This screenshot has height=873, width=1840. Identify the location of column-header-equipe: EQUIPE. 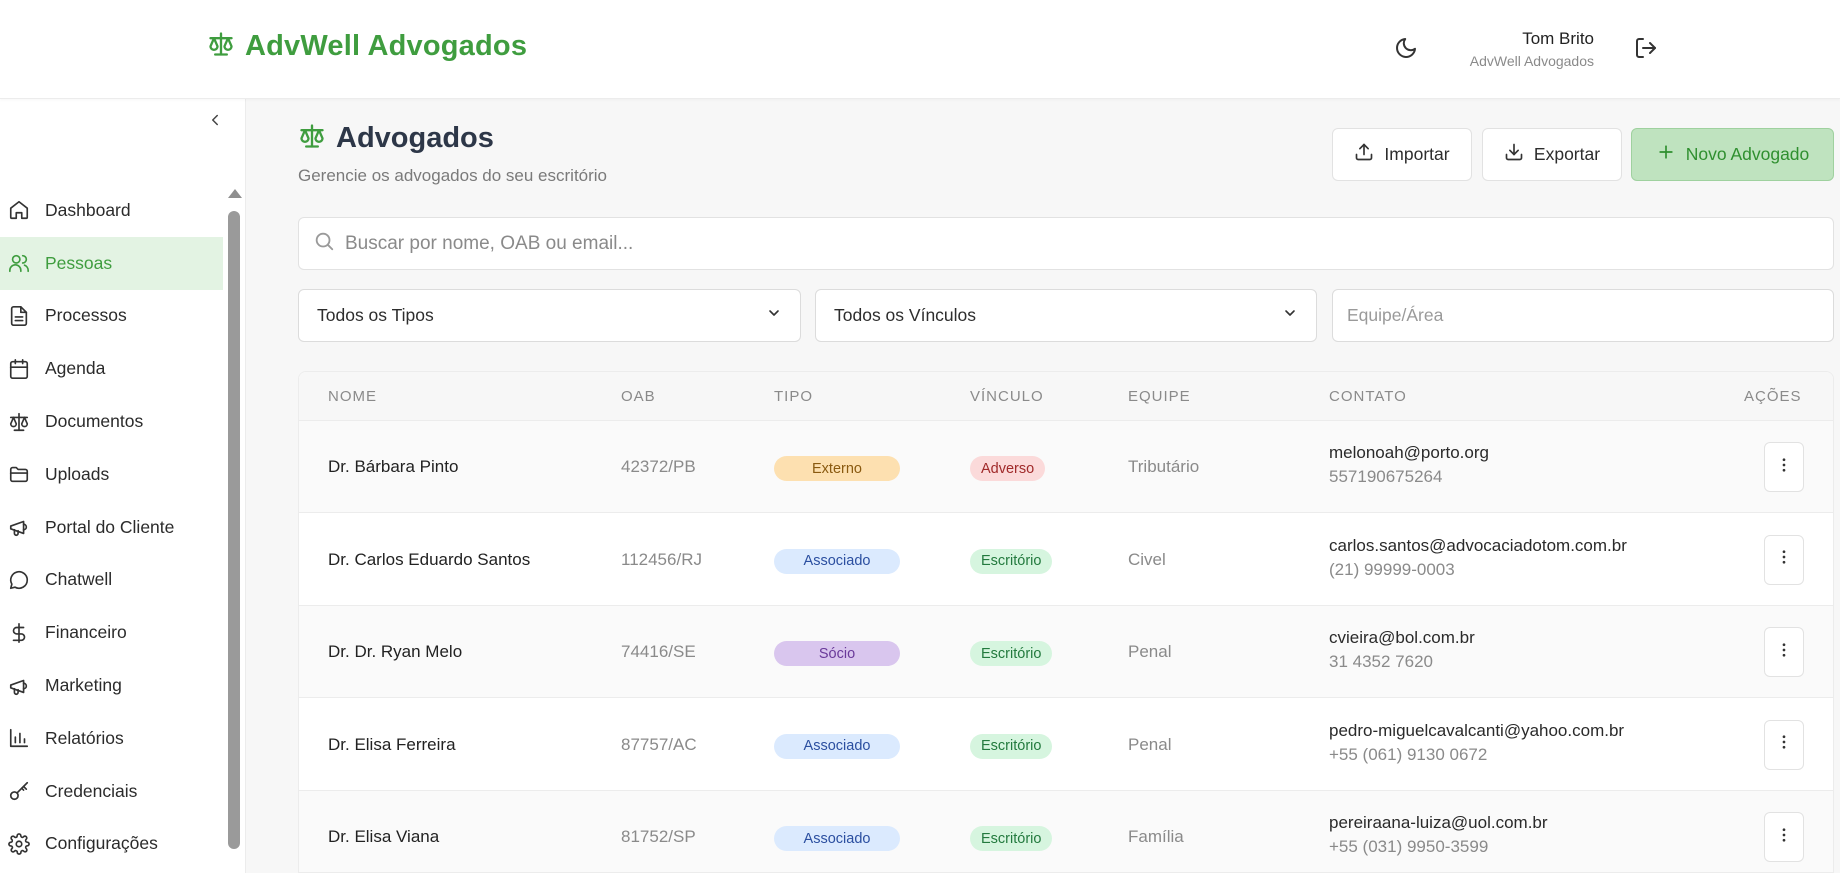
(1159, 396).